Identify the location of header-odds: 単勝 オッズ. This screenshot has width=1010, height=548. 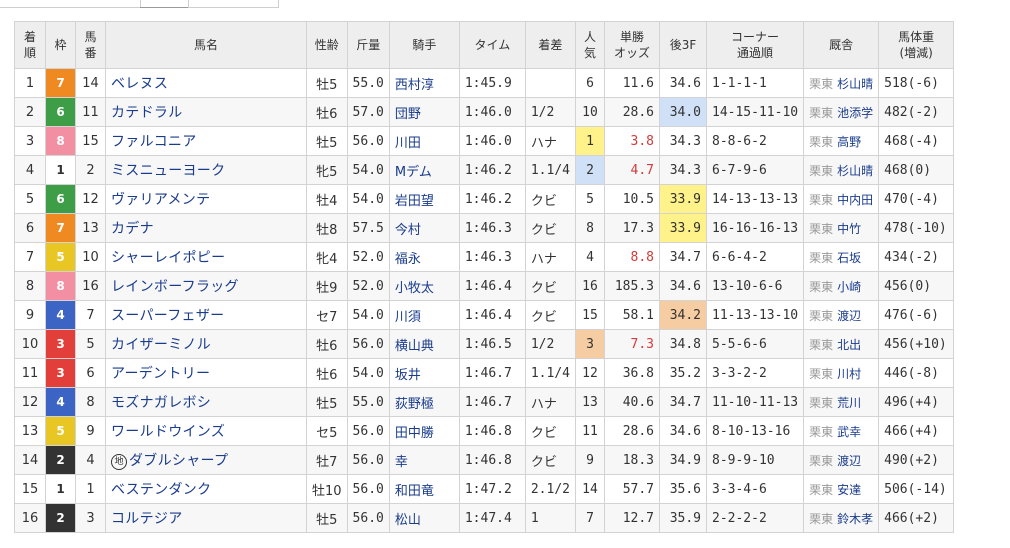
(632, 45).